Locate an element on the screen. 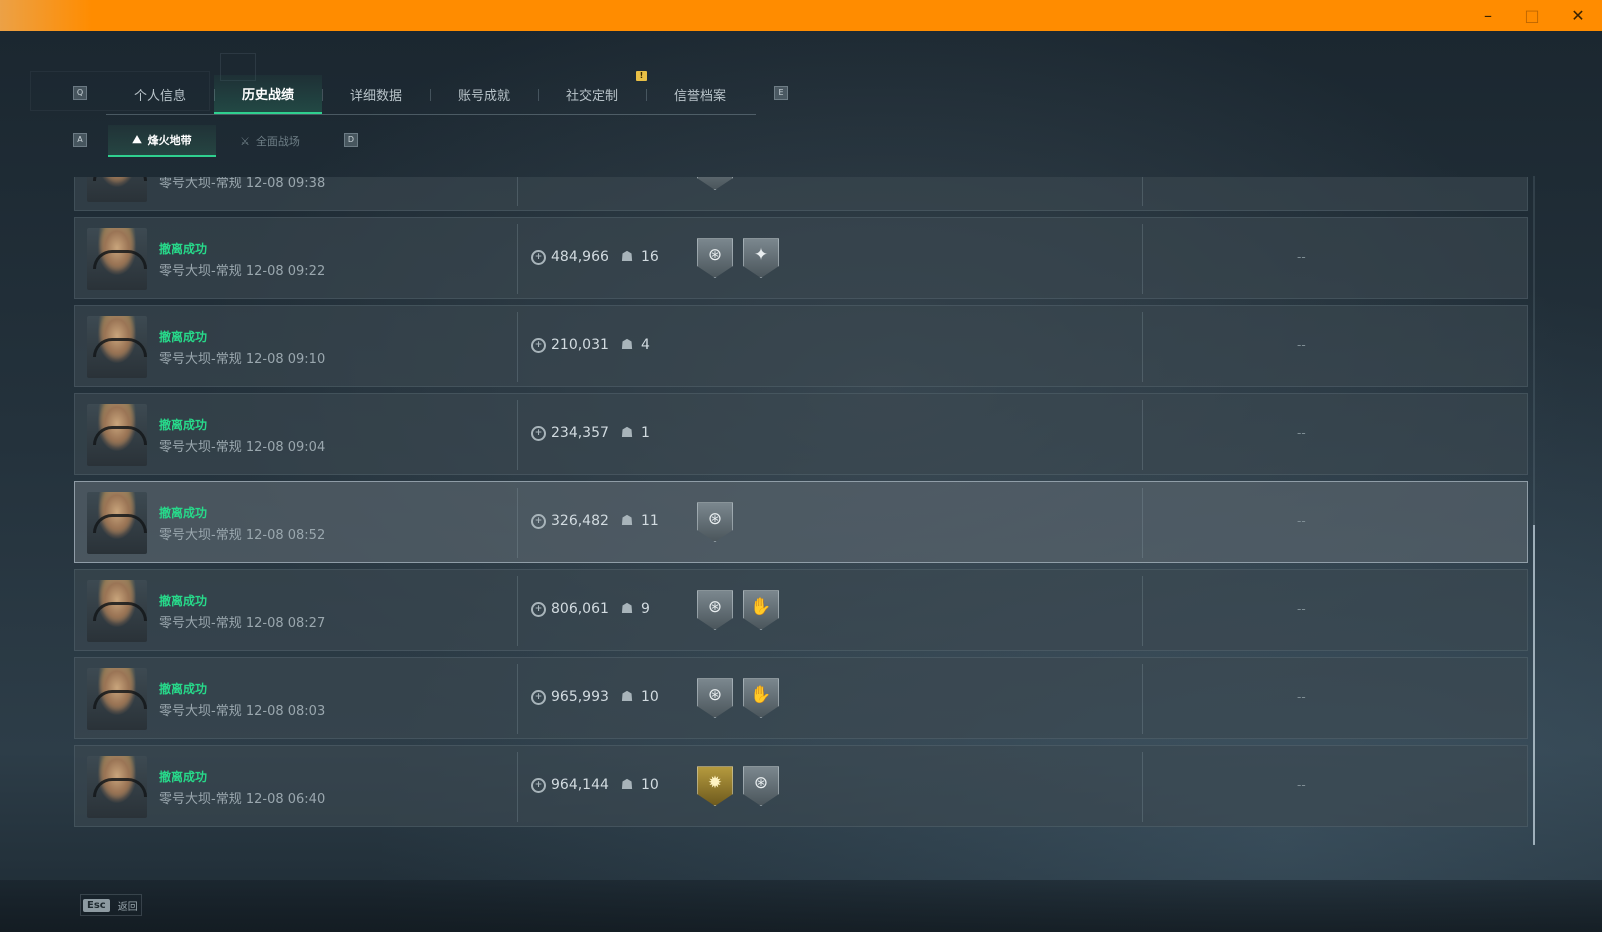 The width and height of the screenshot is (1602, 932). tab-reputation: 信誉档案 is located at coordinates (700, 94).